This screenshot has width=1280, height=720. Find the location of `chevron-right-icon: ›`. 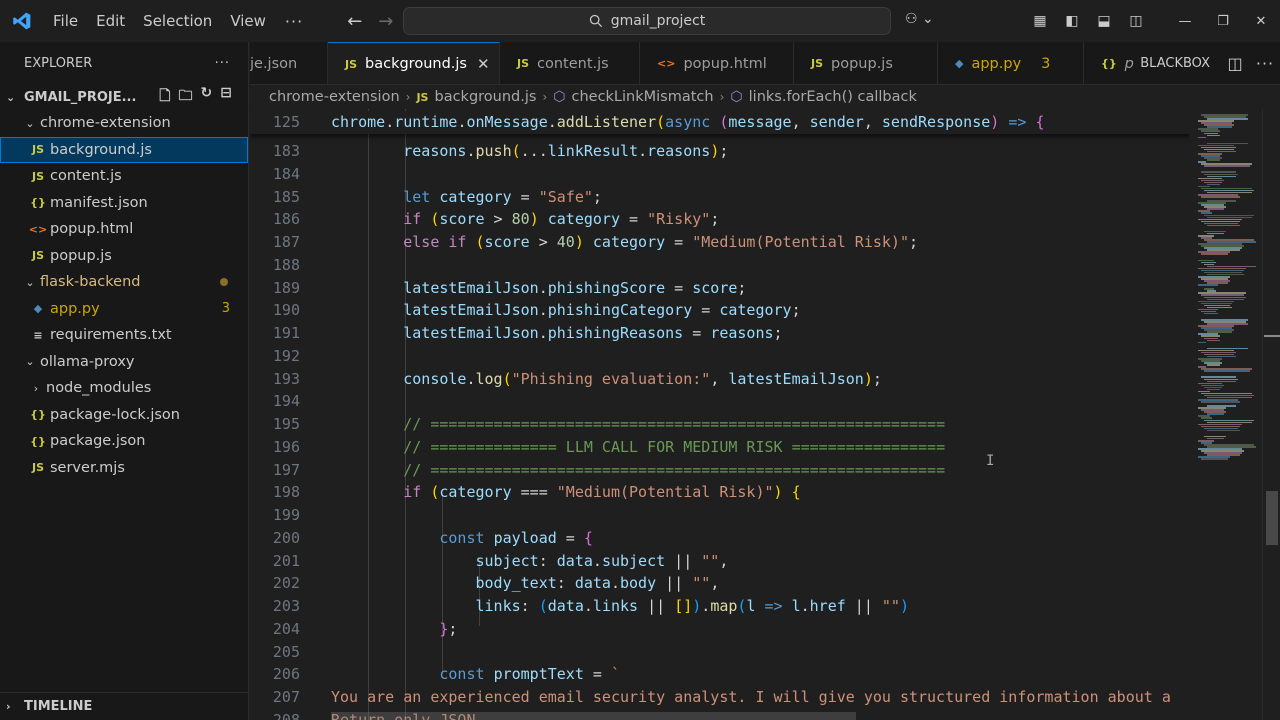

chevron-right-icon: › is located at coordinates (8, 706).